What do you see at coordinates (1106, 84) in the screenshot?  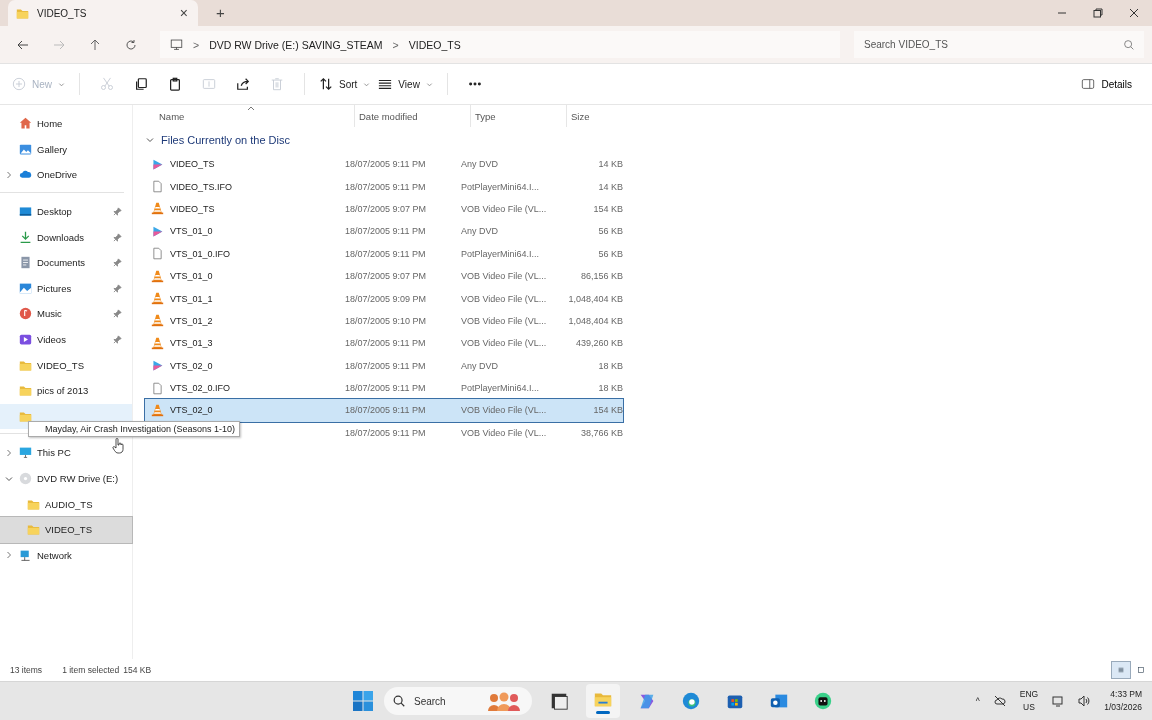 I see `details-button: Details` at bounding box center [1106, 84].